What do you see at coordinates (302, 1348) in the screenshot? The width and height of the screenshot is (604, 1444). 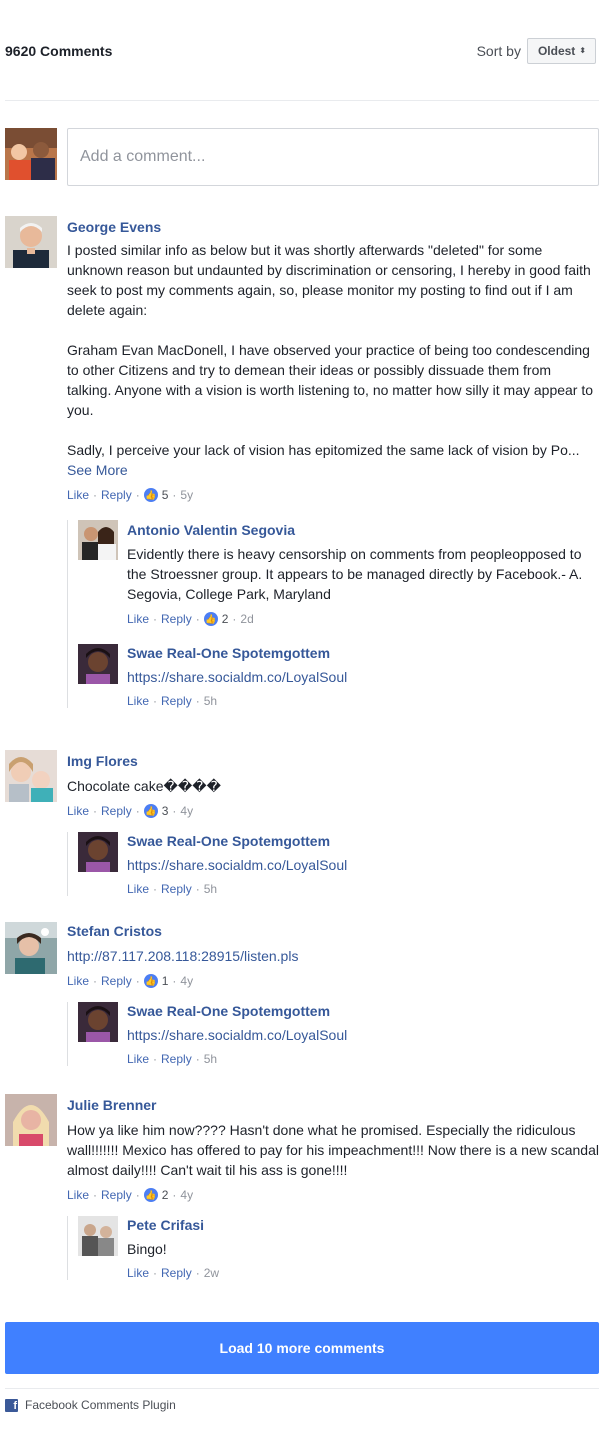 I see `load-more-button: Load 10 more comments` at bounding box center [302, 1348].